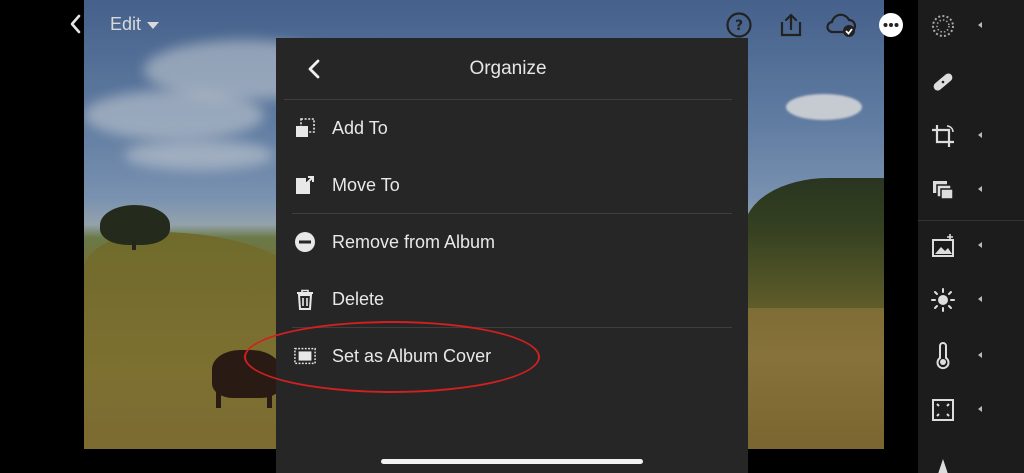 Image resolution: width=1024 pixels, height=473 pixels. I want to click on menu-item-remove-from-album: Remove from Album, so click(514, 242).